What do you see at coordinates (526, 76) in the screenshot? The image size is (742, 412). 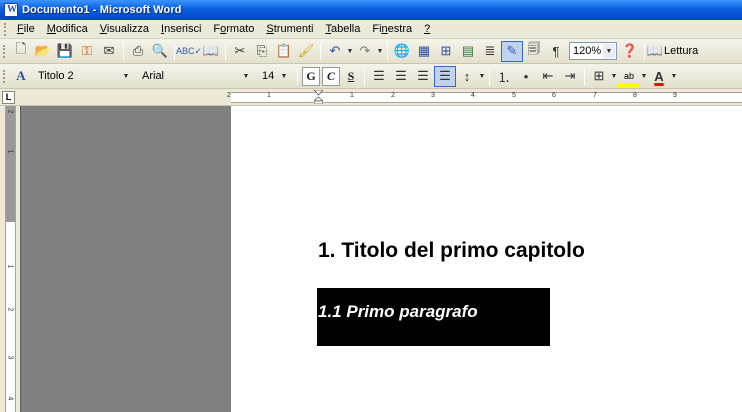 I see `bullets-icon: •` at bounding box center [526, 76].